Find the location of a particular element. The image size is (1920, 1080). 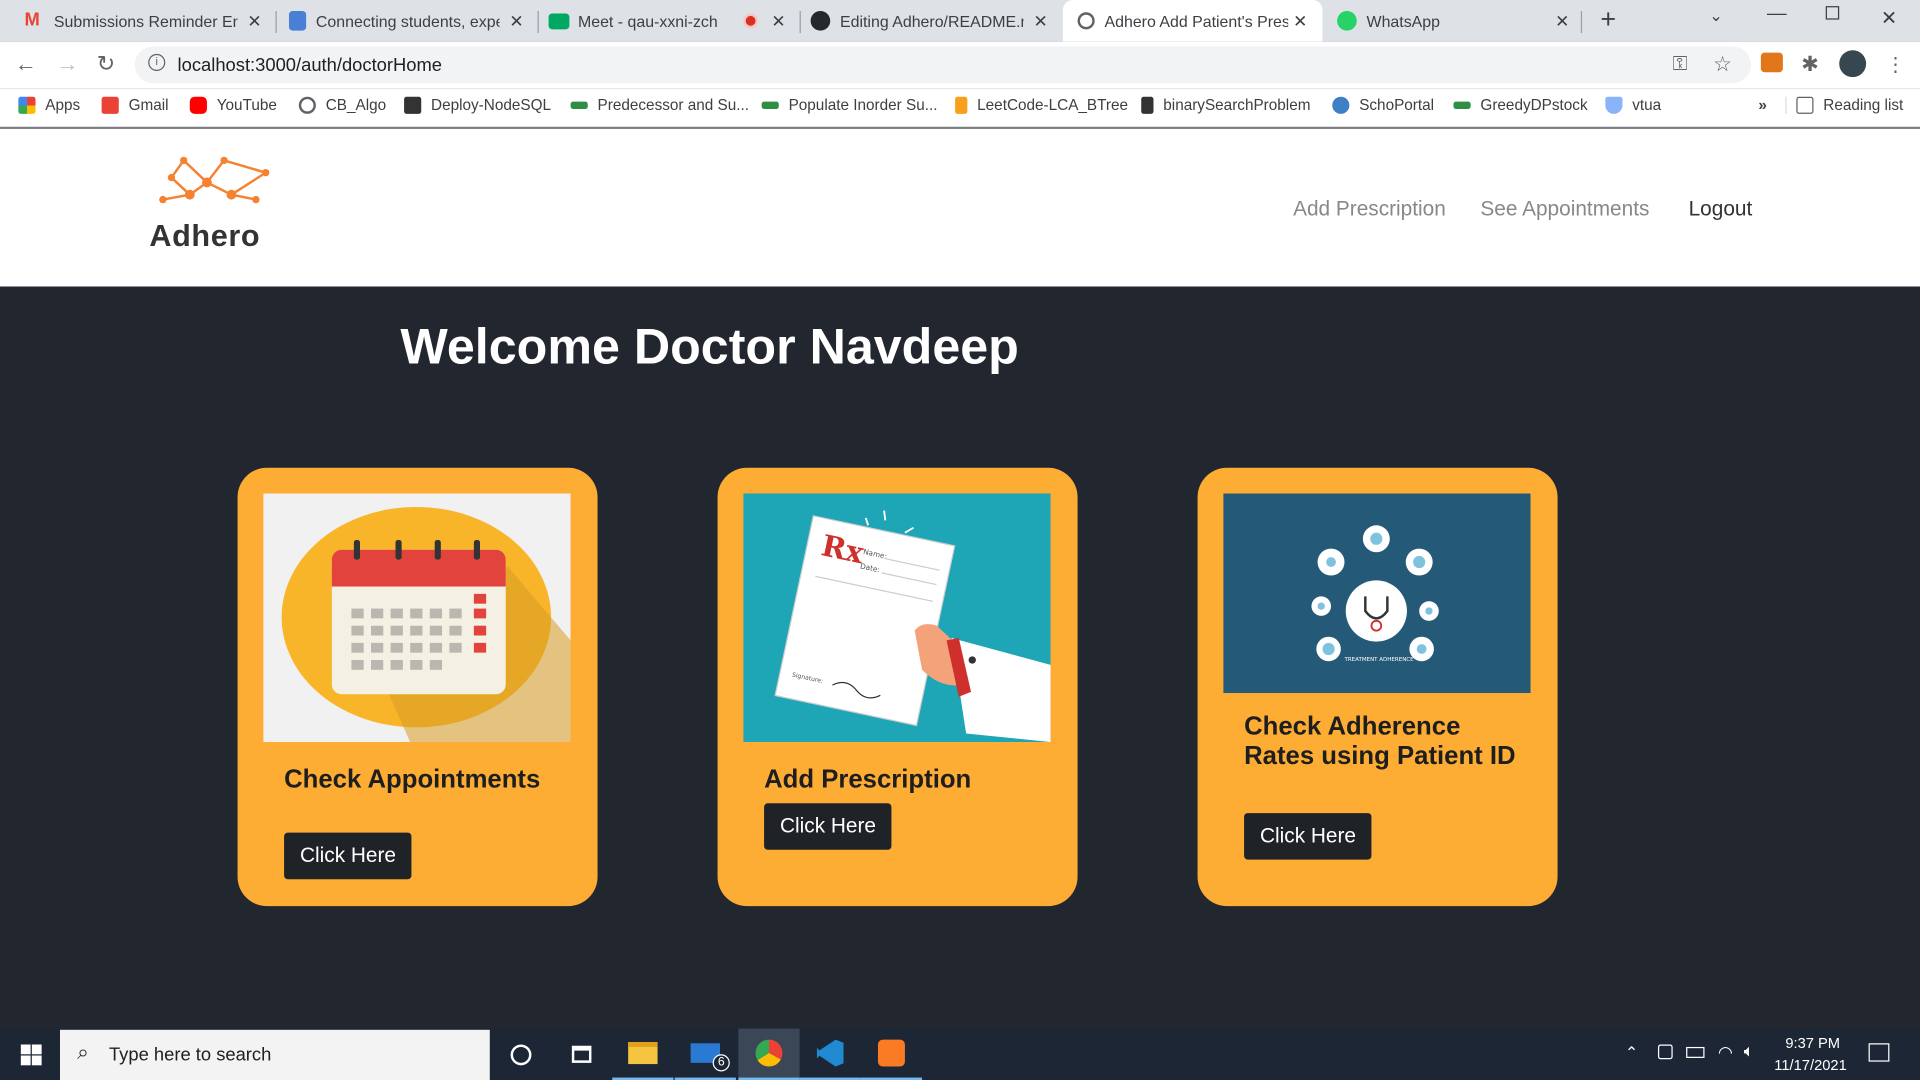

vscode-taskbar-button is located at coordinates (830, 1054).